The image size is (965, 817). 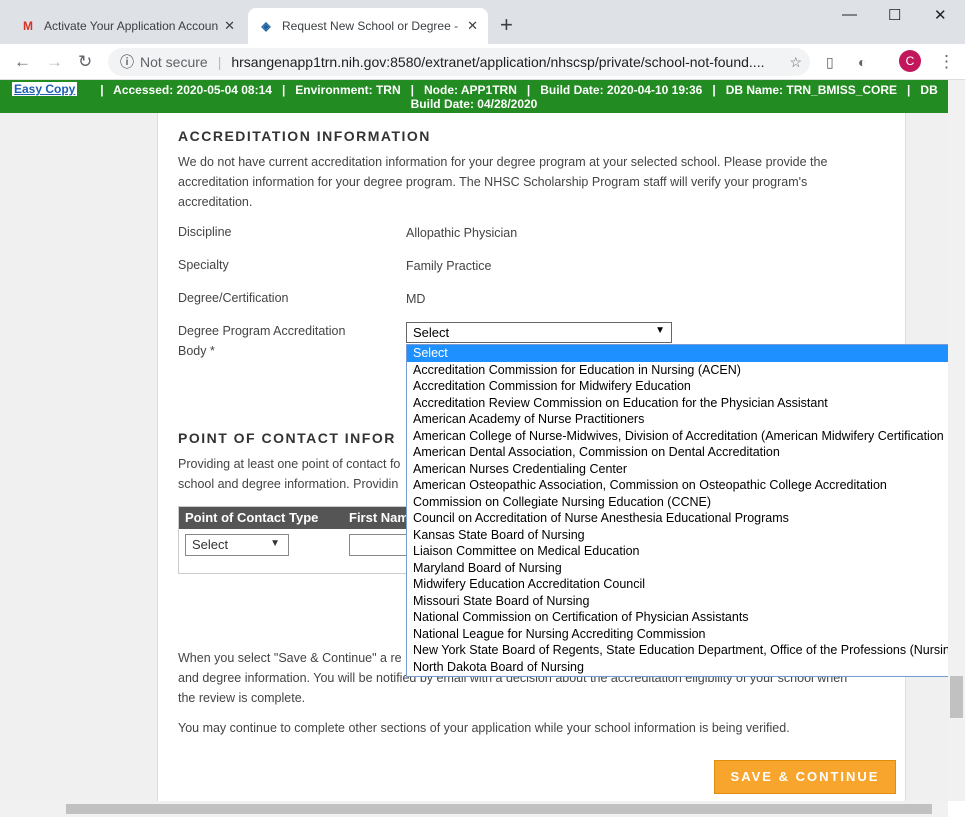 I want to click on contact-type-select: Select ▼, so click(x=237, y=545).